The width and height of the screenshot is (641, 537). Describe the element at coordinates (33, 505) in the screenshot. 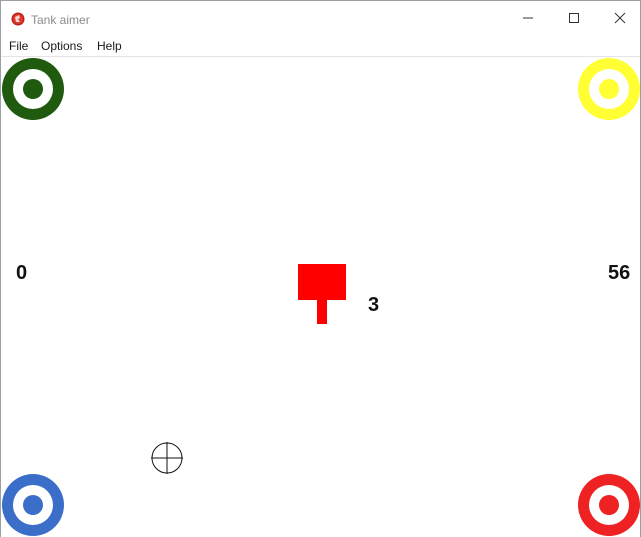

I see `target-bottom-left` at that location.